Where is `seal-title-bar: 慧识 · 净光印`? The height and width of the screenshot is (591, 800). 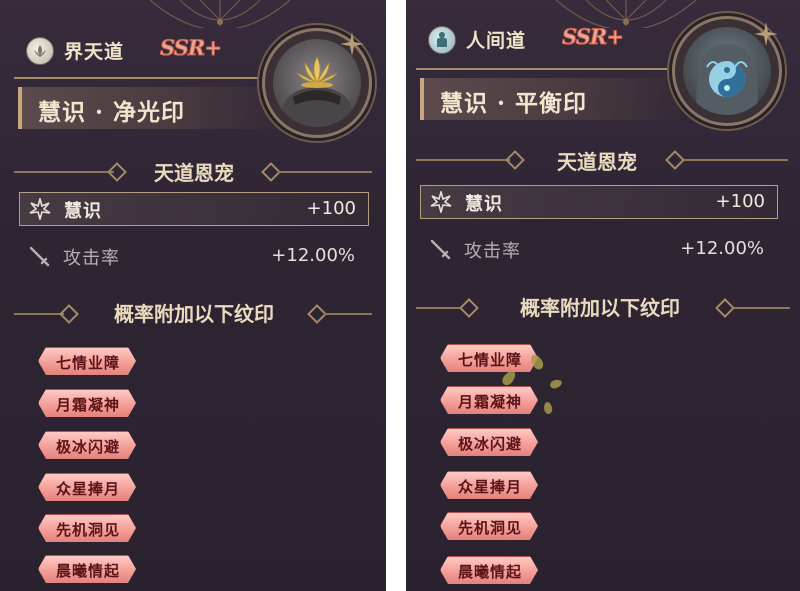
seal-title-bar: 慧识 · 净光印 is located at coordinates (148, 108).